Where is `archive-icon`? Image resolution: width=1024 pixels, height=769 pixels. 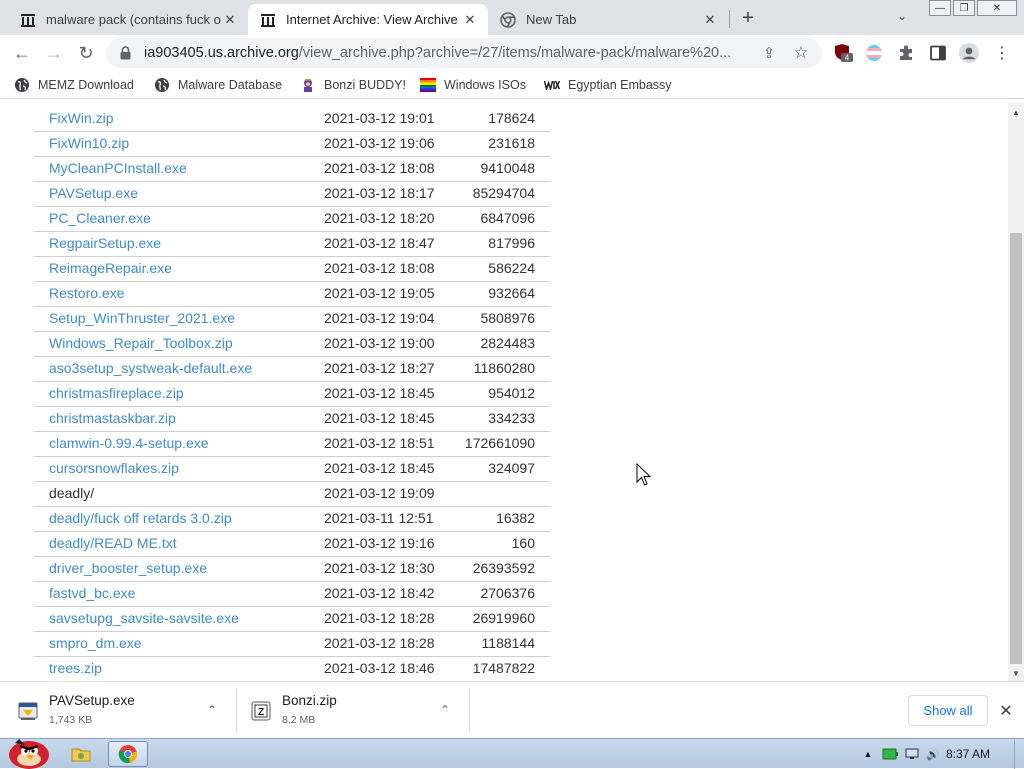
archive-icon is located at coordinates (28, 20).